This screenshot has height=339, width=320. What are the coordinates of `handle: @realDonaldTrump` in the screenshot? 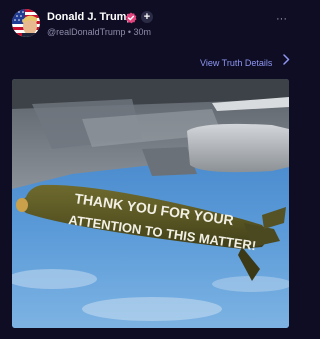 It's located at (86, 32).